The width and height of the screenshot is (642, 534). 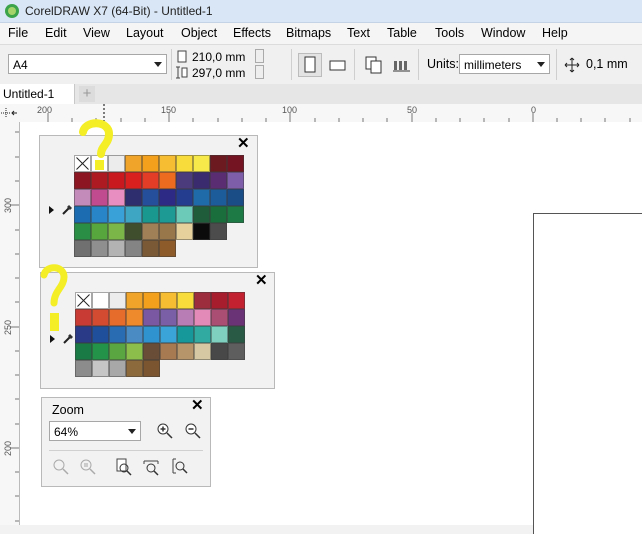 What do you see at coordinates (18, 33) in the screenshot?
I see `menu-file: File` at bounding box center [18, 33].